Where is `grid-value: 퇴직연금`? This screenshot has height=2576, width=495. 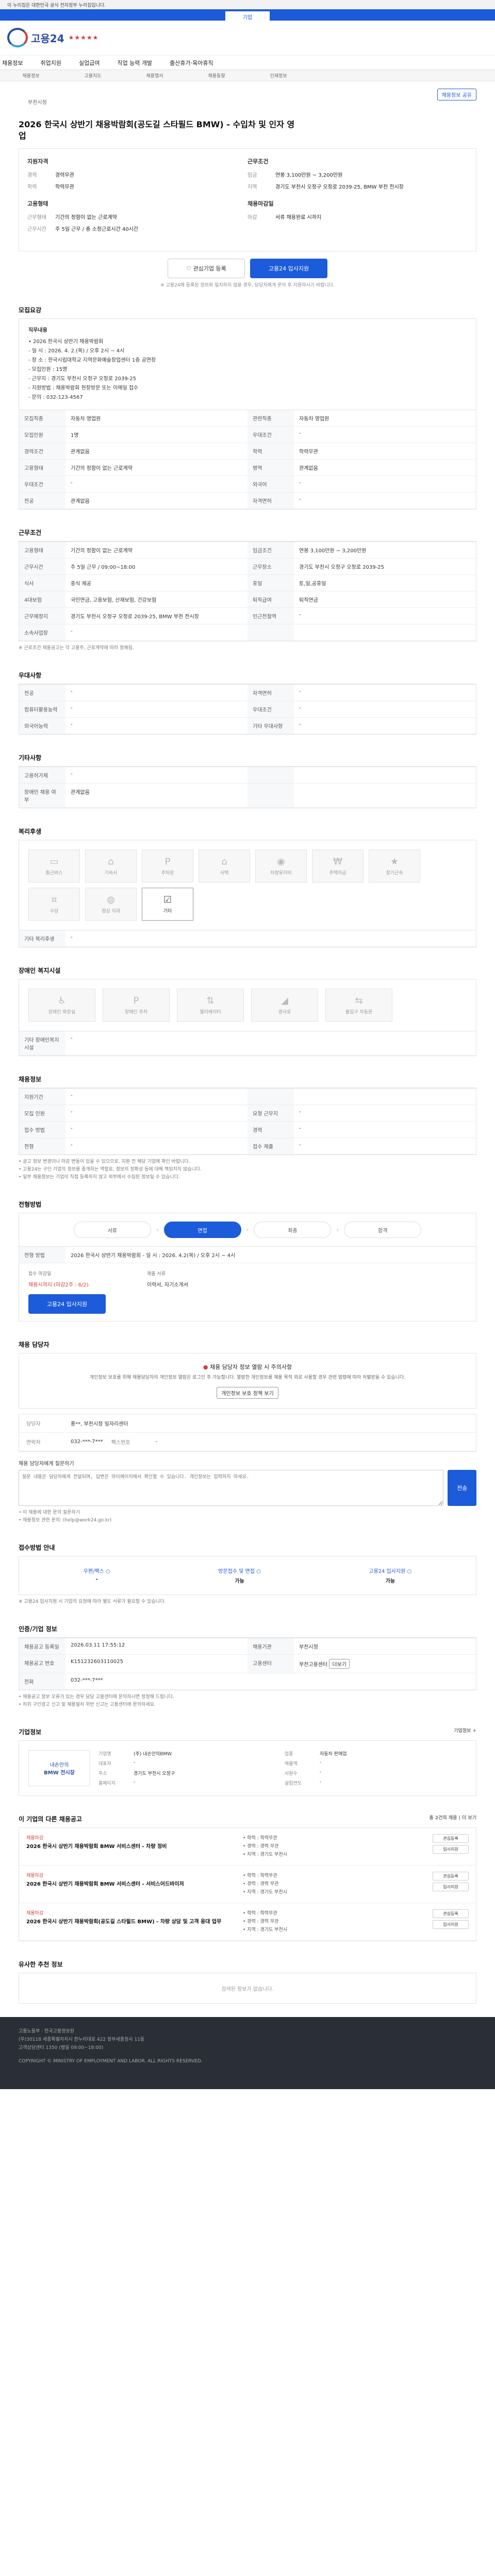
grid-value: 퇴직연금 is located at coordinates (385, 600).